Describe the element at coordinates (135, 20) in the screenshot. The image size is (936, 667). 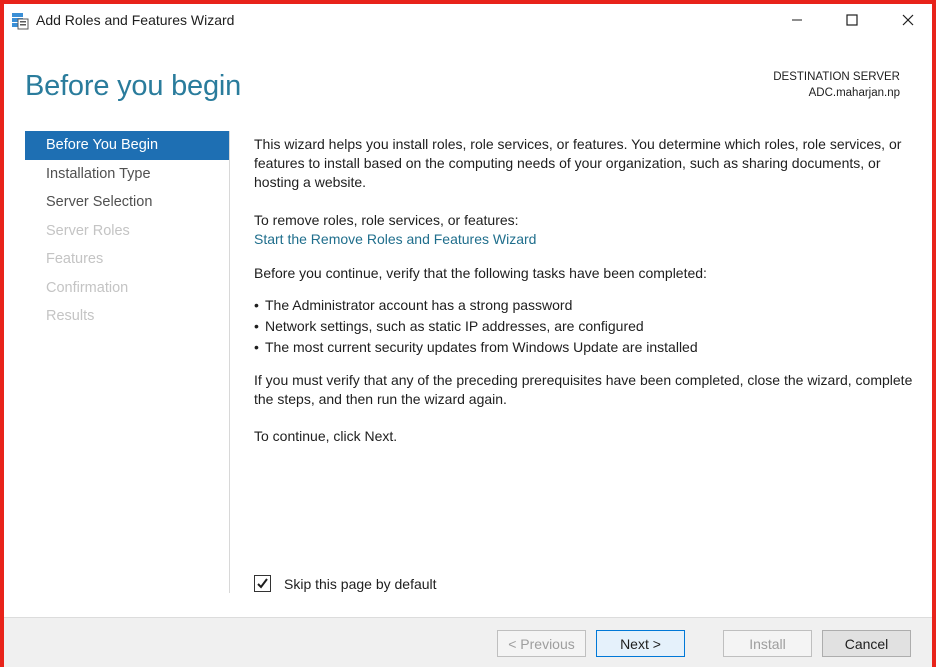
I see `window-title: Add Roles and Features Wizard` at that location.